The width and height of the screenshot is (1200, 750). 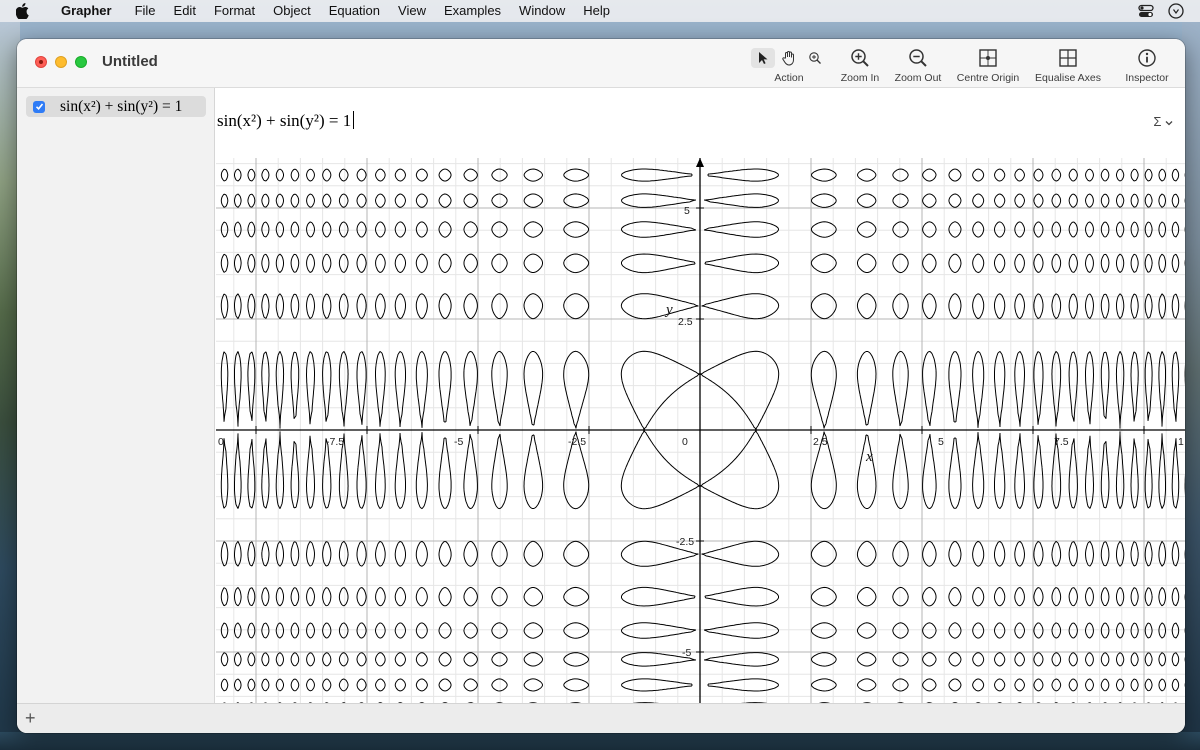 I want to click on siri-icon, so click(x=1176, y=12).